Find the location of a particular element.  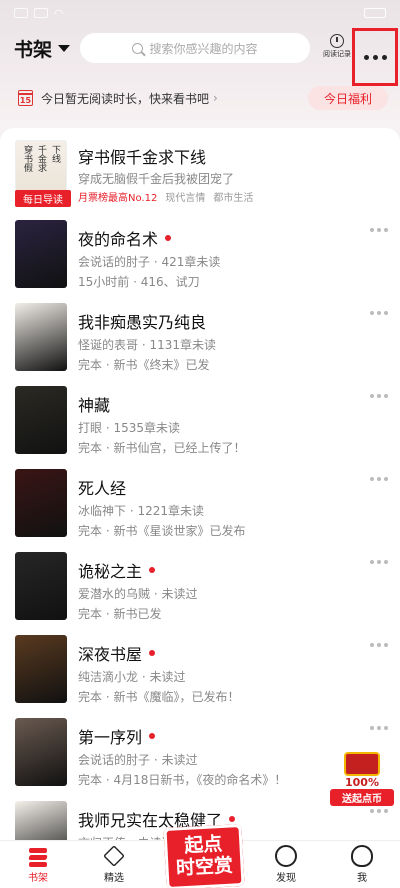

book-title-text: 我非痴愚实乃纯良 is located at coordinates (142, 322).